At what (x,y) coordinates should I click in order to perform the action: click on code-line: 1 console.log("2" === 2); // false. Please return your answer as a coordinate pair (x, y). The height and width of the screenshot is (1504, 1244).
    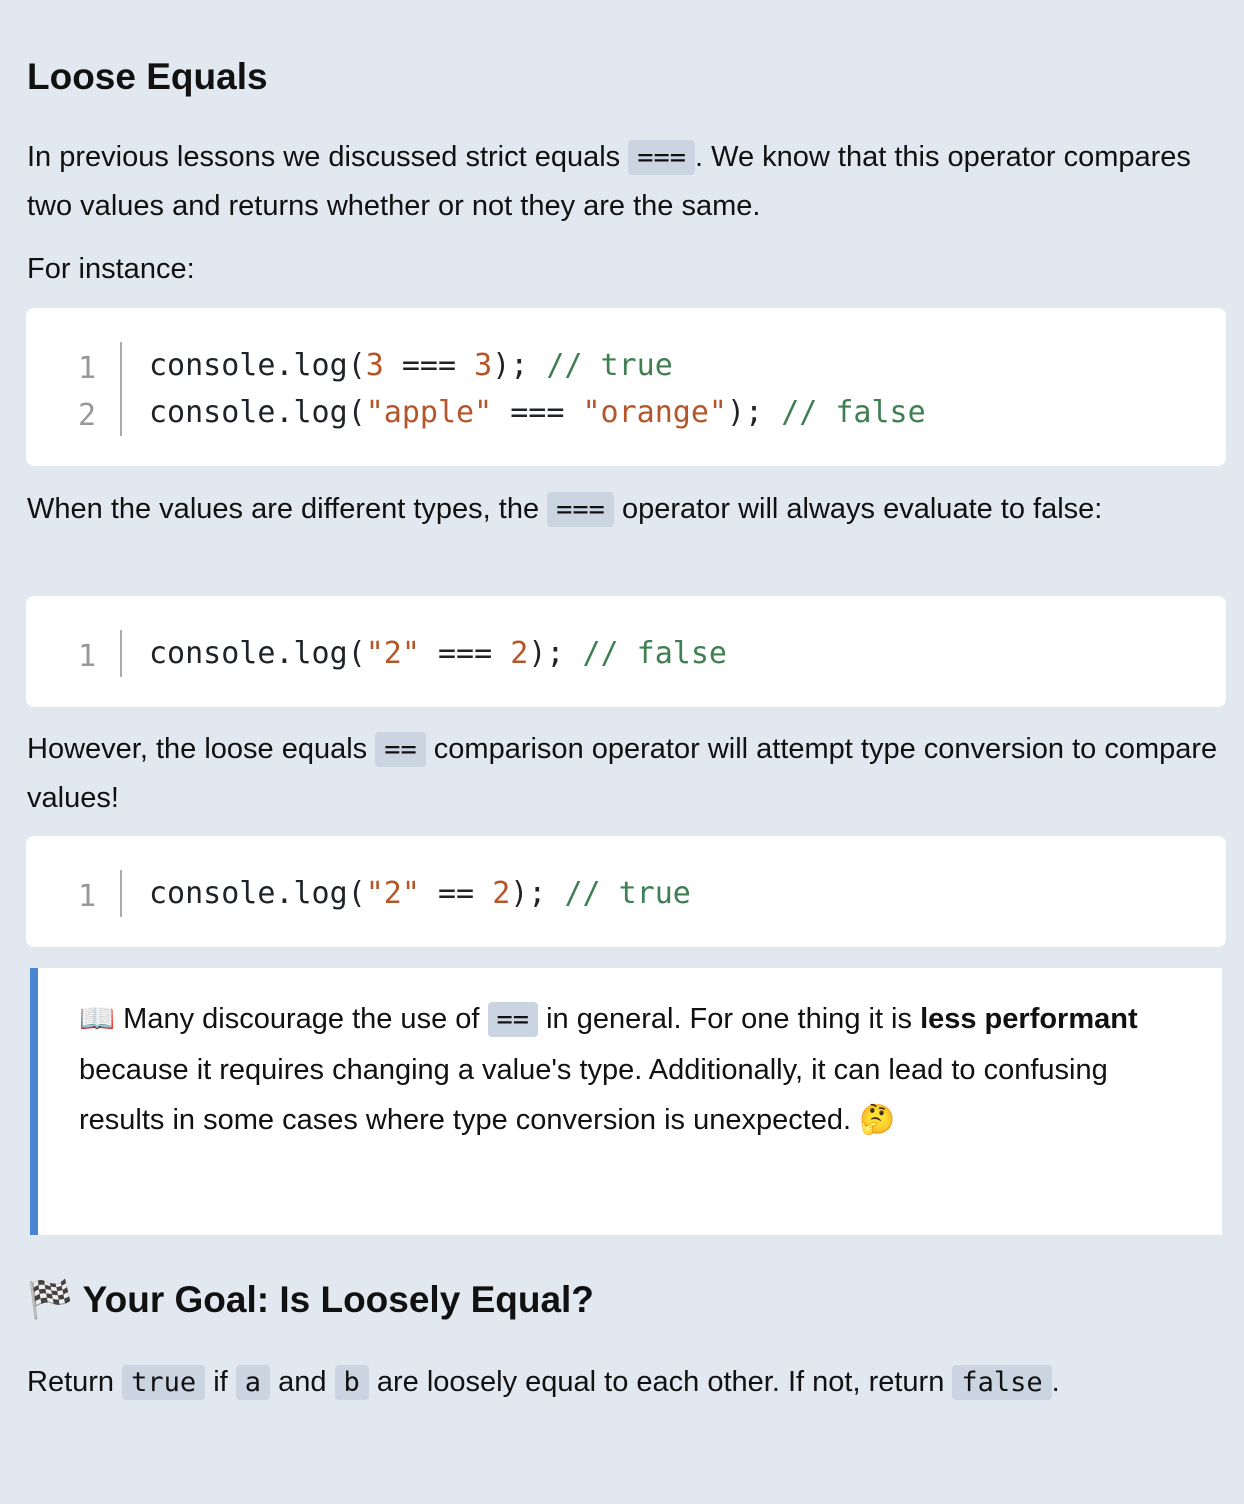
    Looking at the image, I should click on (626, 653).